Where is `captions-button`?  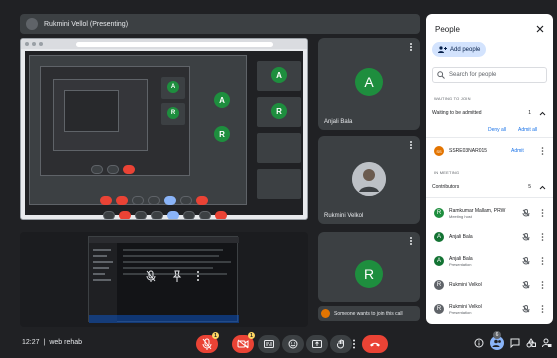 captions-button is located at coordinates (269, 344).